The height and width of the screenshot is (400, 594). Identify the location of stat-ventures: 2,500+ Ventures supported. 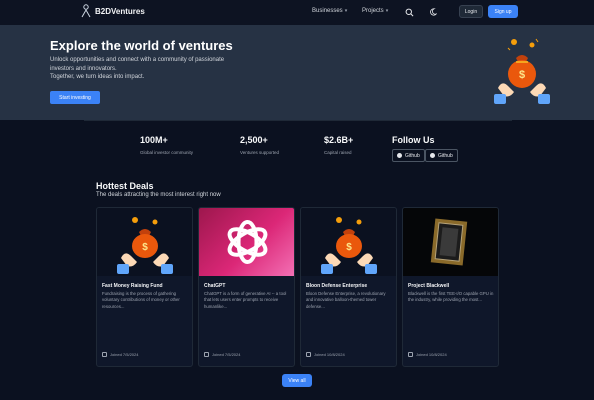
(259, 145).